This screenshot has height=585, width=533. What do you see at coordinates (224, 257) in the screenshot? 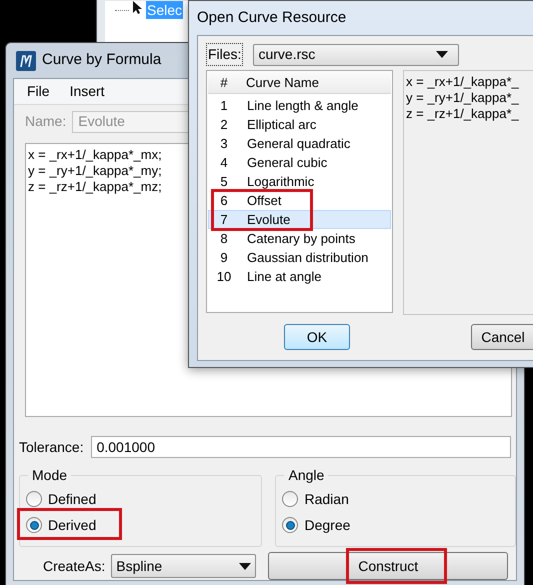
I see `curve-number: 9` at bounding box center [224, 257].